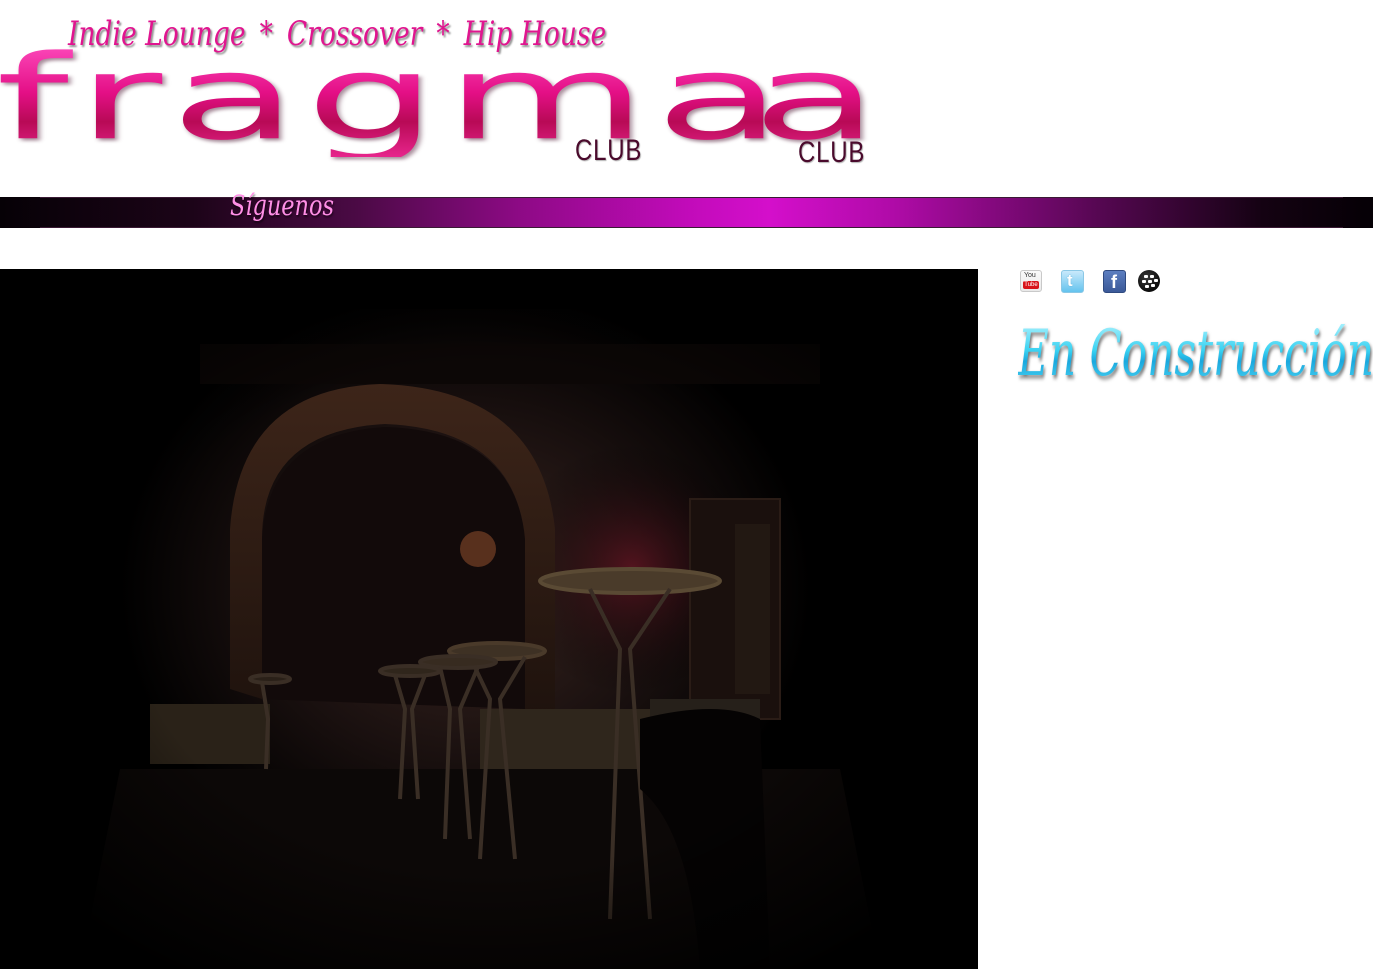 Image resolution: width=1373 pixels, height=969 pixels. What do you see at coordinates (282, 205) in the screenshot?
I see `follow-us-link: Síguenos` at bounding box center [282, 205].